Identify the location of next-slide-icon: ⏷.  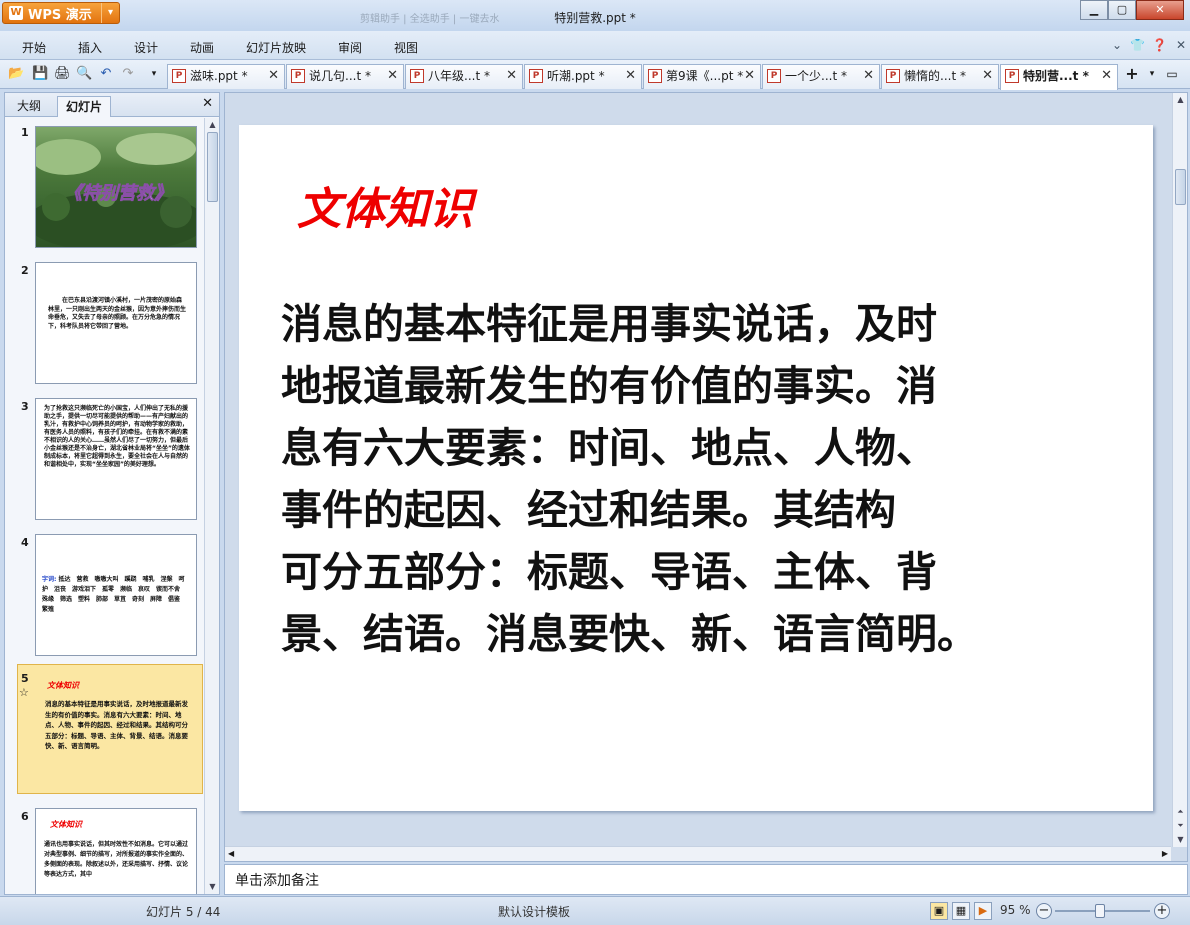
(1180, 826).